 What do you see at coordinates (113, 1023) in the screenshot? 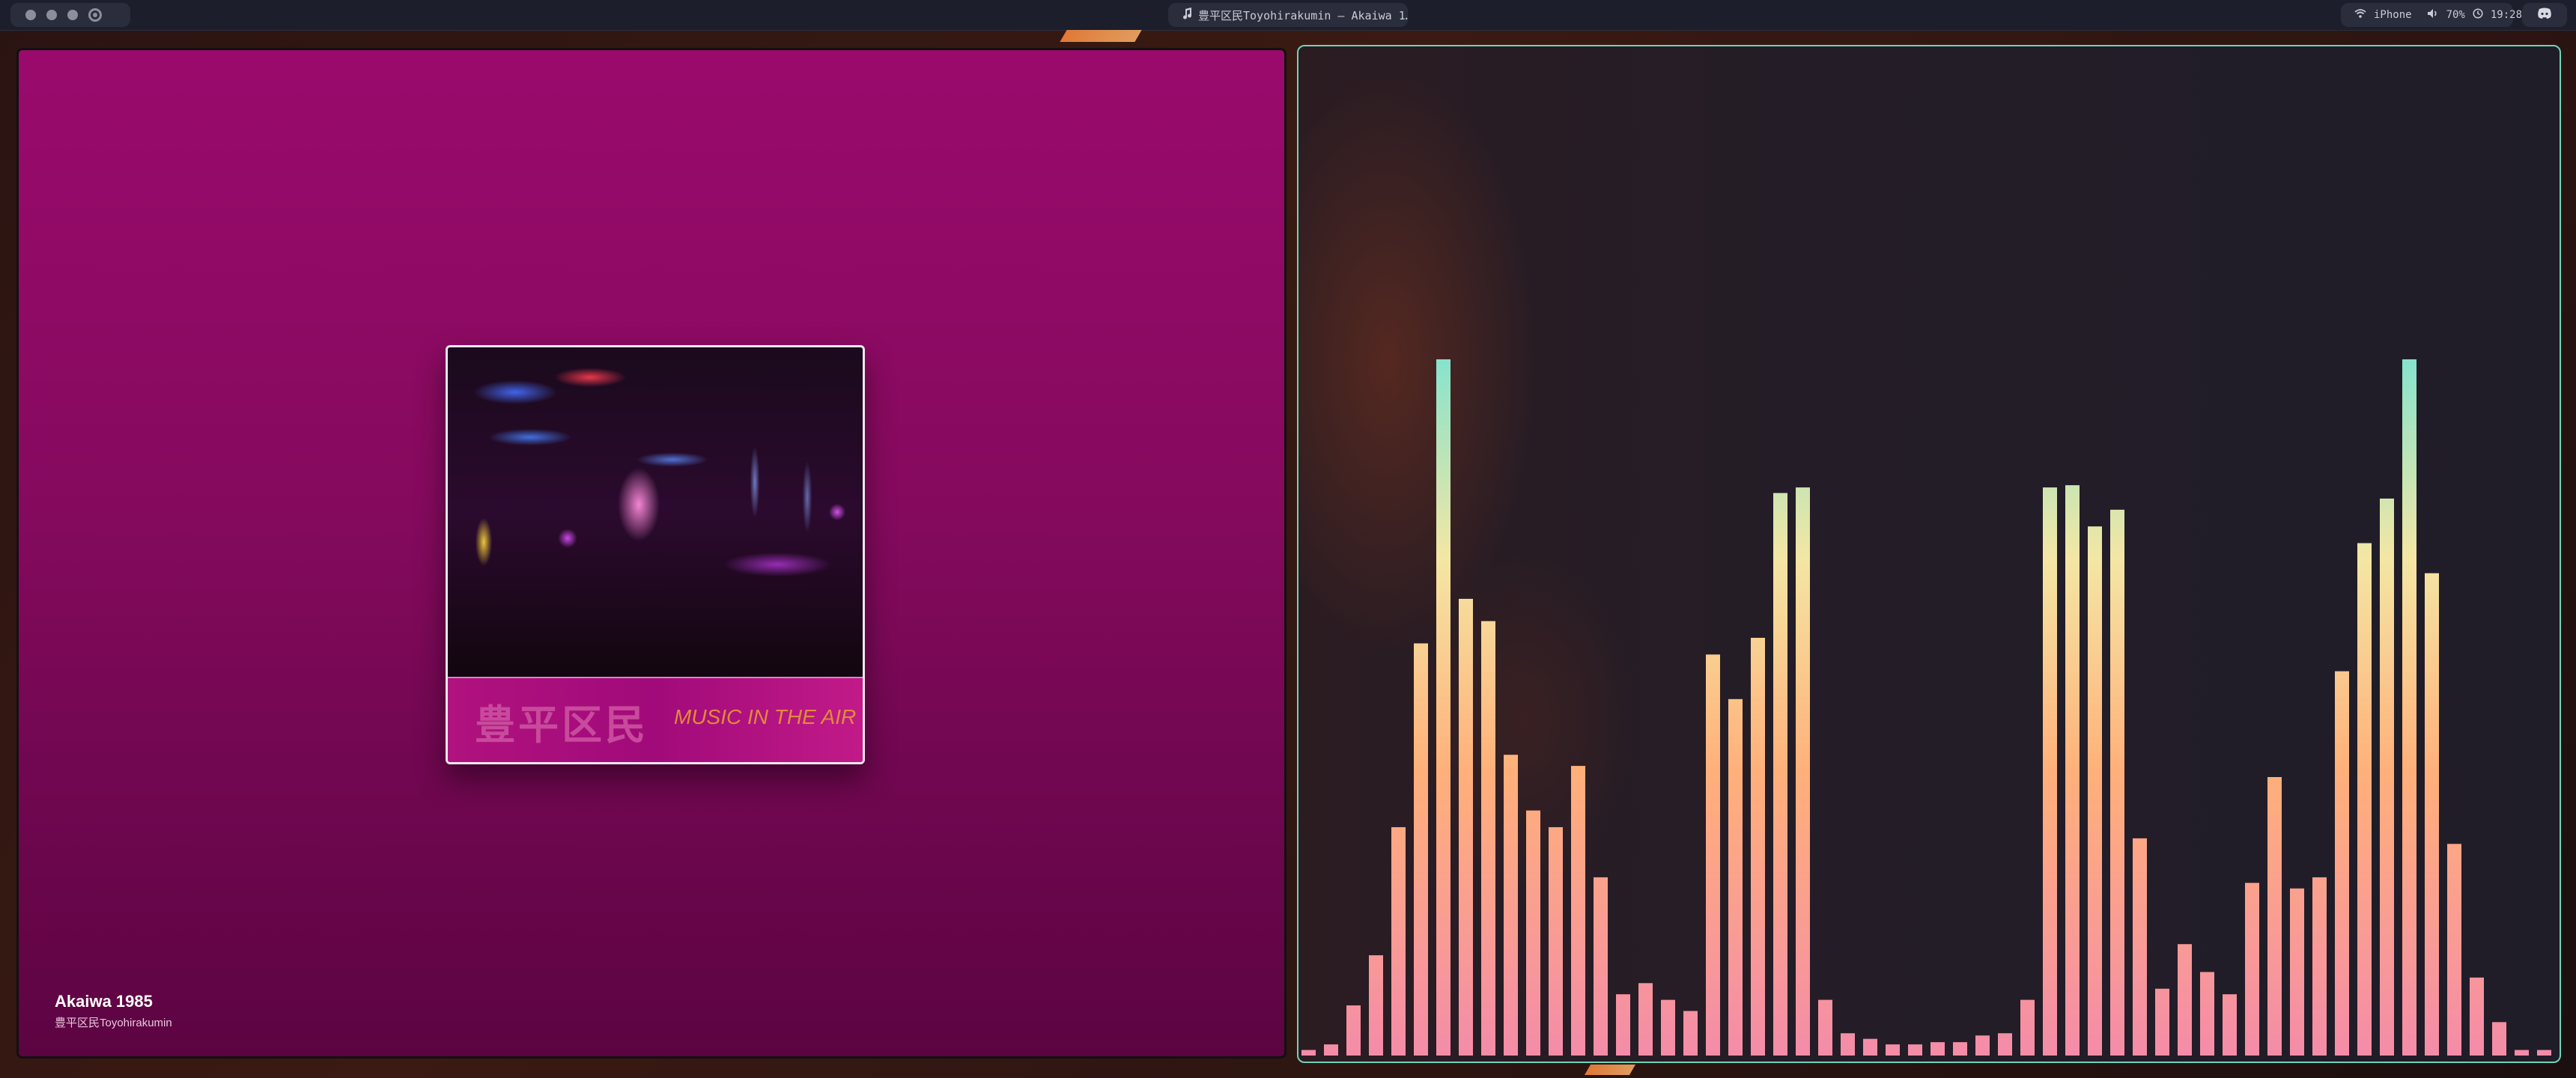
I see `track-artist: 豊平区民Toyohirakumin` at bounding box center [113, 1023].